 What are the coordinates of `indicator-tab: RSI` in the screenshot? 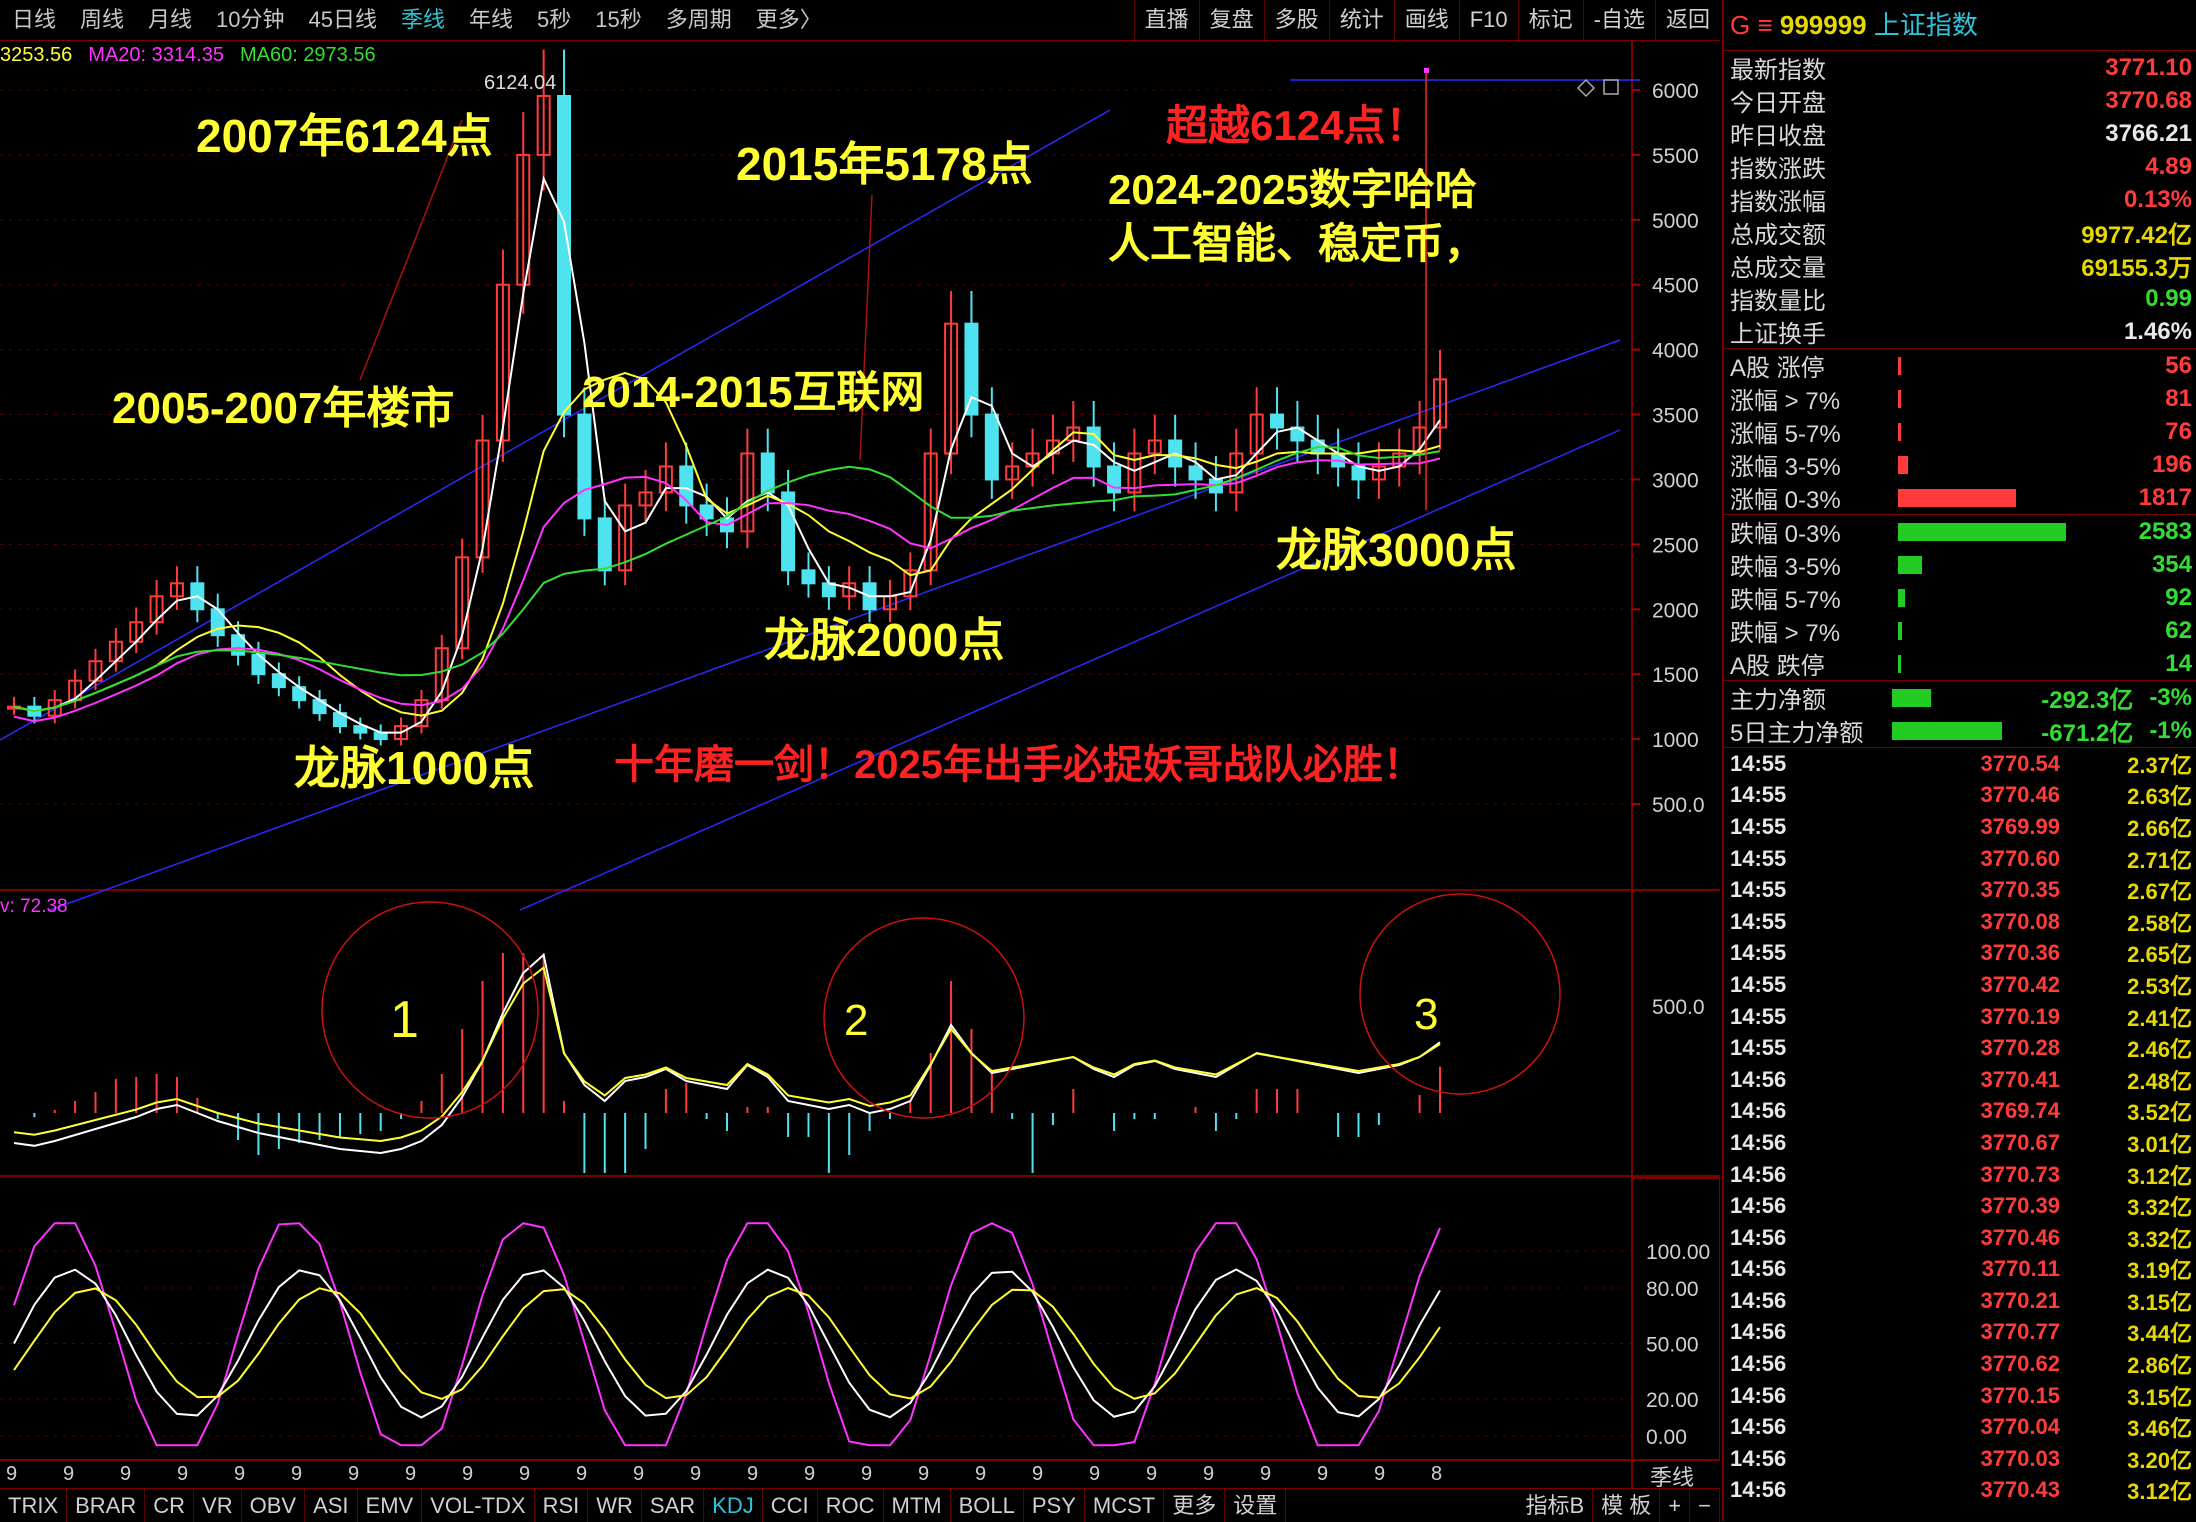 It's located at (562, 1505).